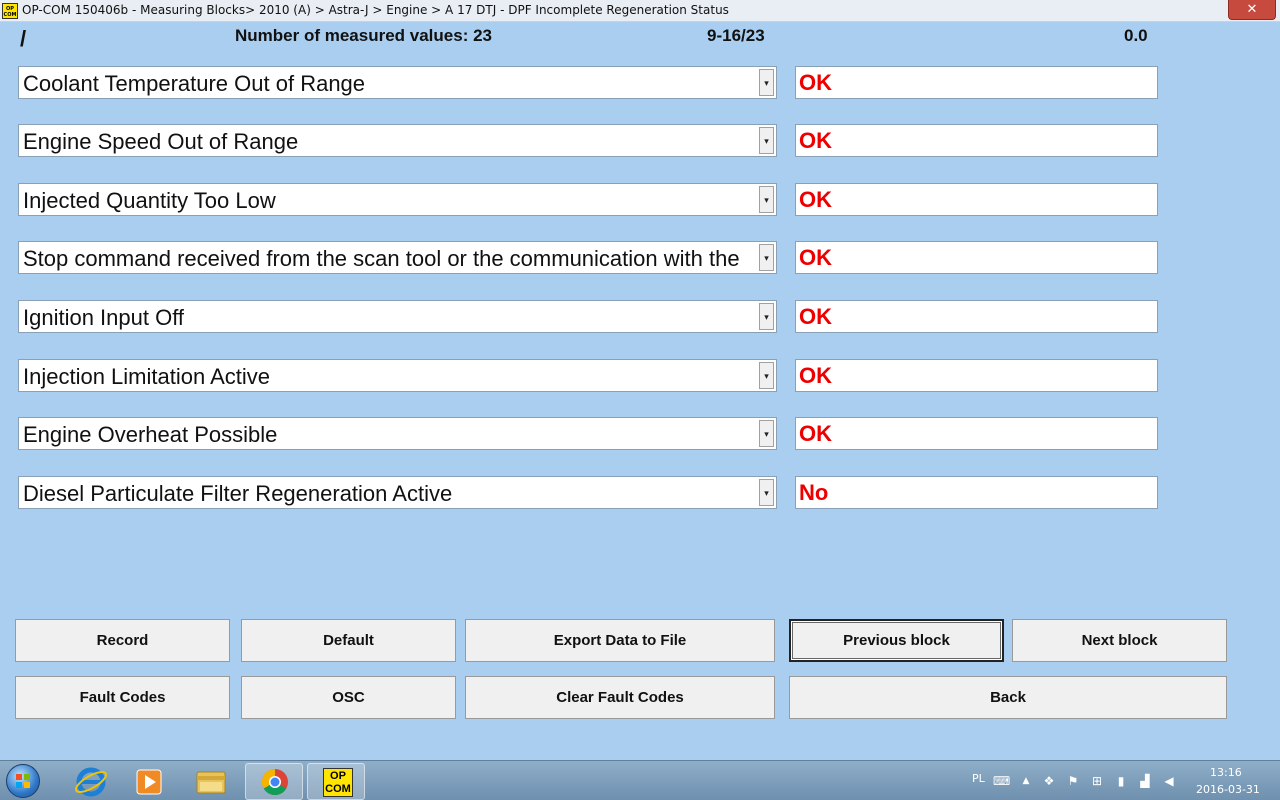  Describe the element at coordinates (348, 640) in the screenshot. I see `default-button: Default` at that location.